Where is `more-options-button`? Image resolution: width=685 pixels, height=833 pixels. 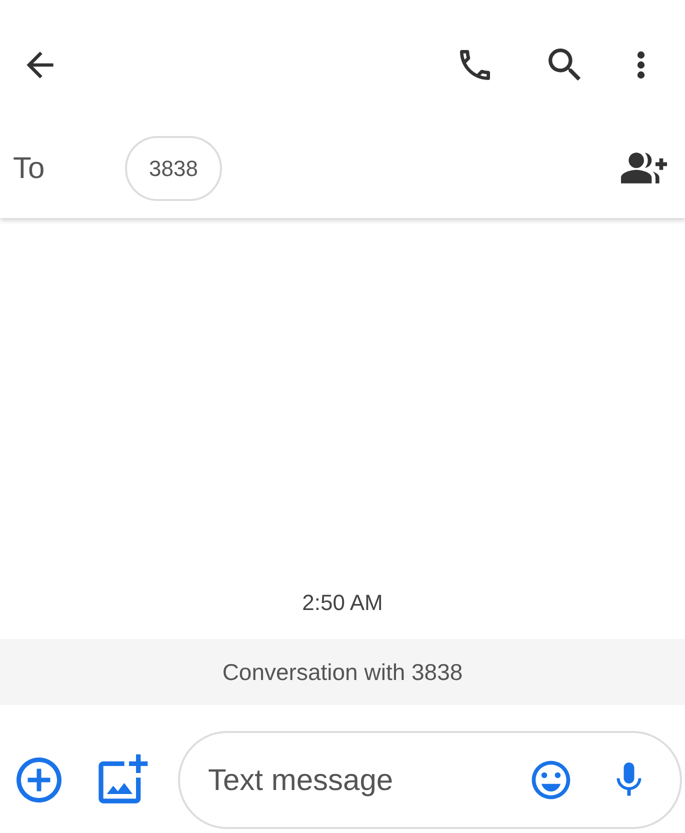 more-options-button is located at coordinates (641, 65).